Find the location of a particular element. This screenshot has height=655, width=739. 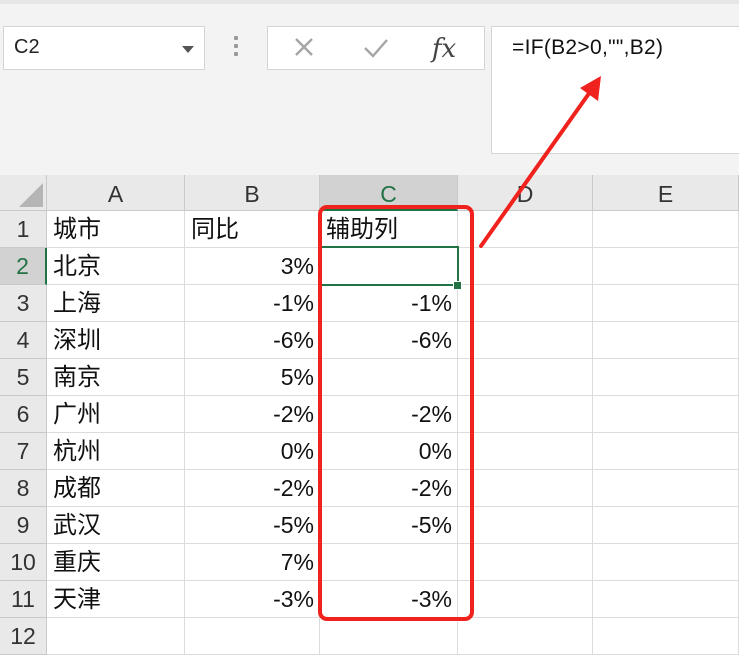

cell-d12 is located at coordinates (525, 636).